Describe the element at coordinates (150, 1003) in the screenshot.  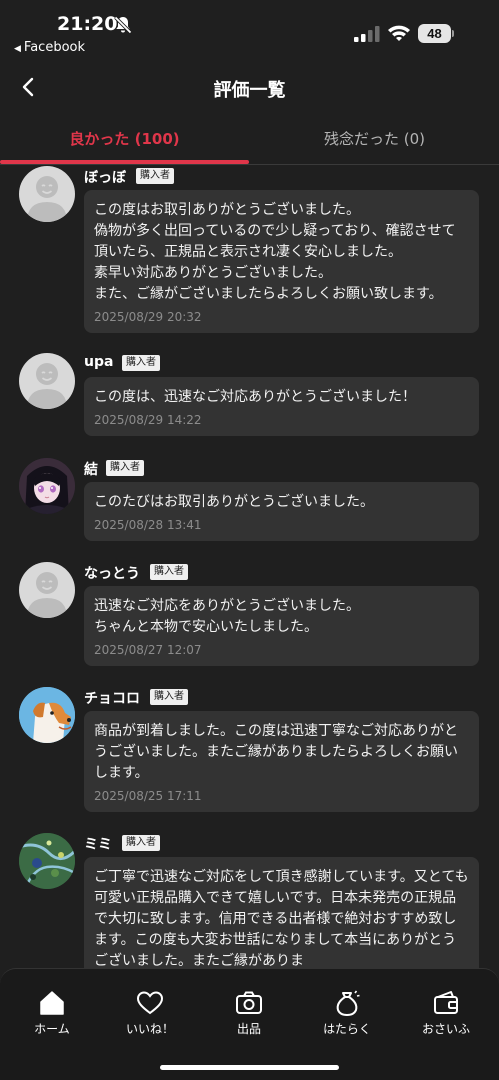
I see `heart-icon` at that location.